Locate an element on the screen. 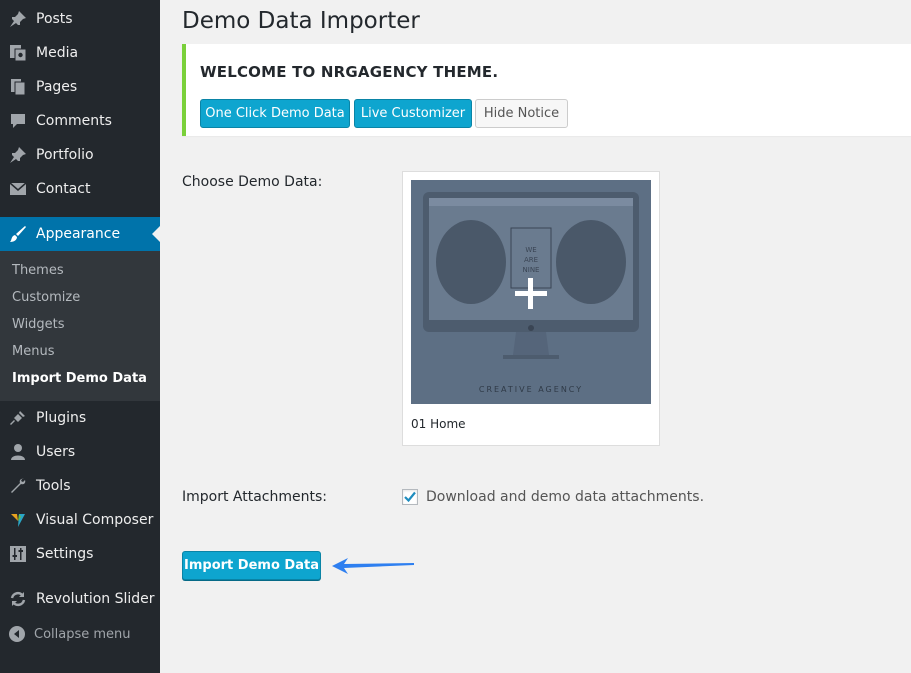  plug-icon is located at coordinates (18, 418).